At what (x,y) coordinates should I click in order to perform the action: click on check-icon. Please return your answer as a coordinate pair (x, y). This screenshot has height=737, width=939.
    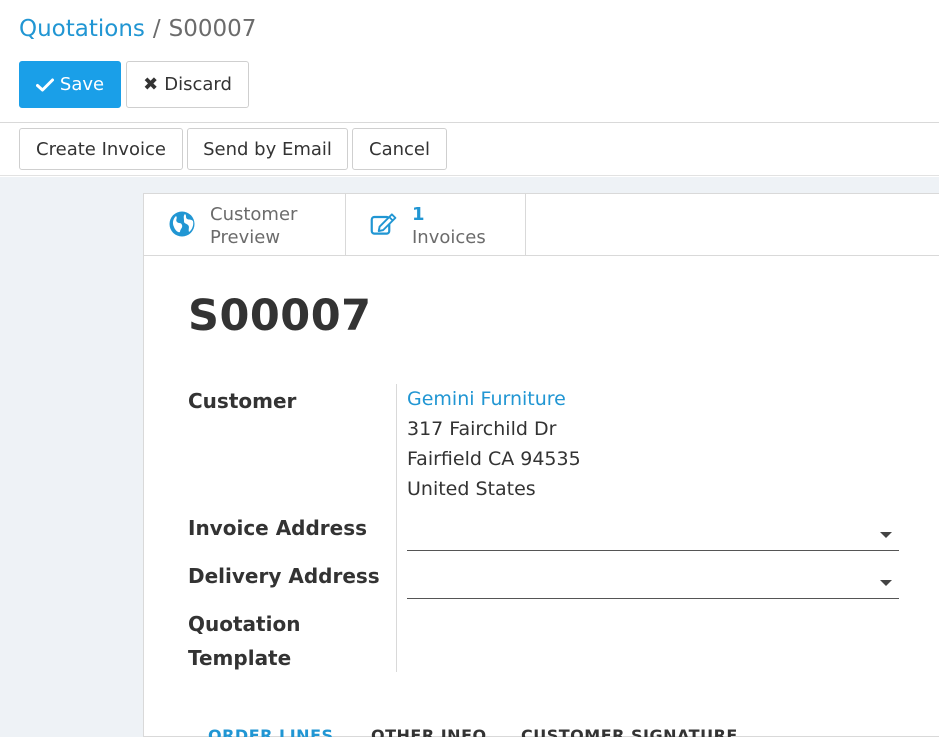
    Looking at the image, I should click on (44, 84).